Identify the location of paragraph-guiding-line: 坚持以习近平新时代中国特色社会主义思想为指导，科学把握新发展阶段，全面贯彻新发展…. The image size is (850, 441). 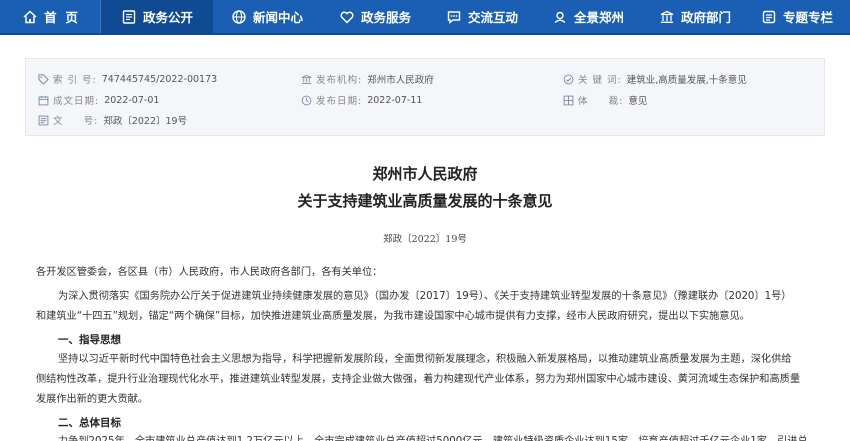
(425, 359).